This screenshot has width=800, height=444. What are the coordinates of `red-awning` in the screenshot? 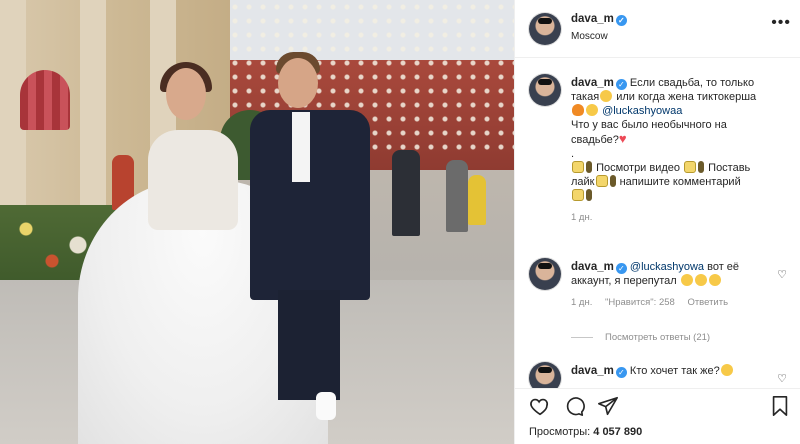 It's located at (45, 100).